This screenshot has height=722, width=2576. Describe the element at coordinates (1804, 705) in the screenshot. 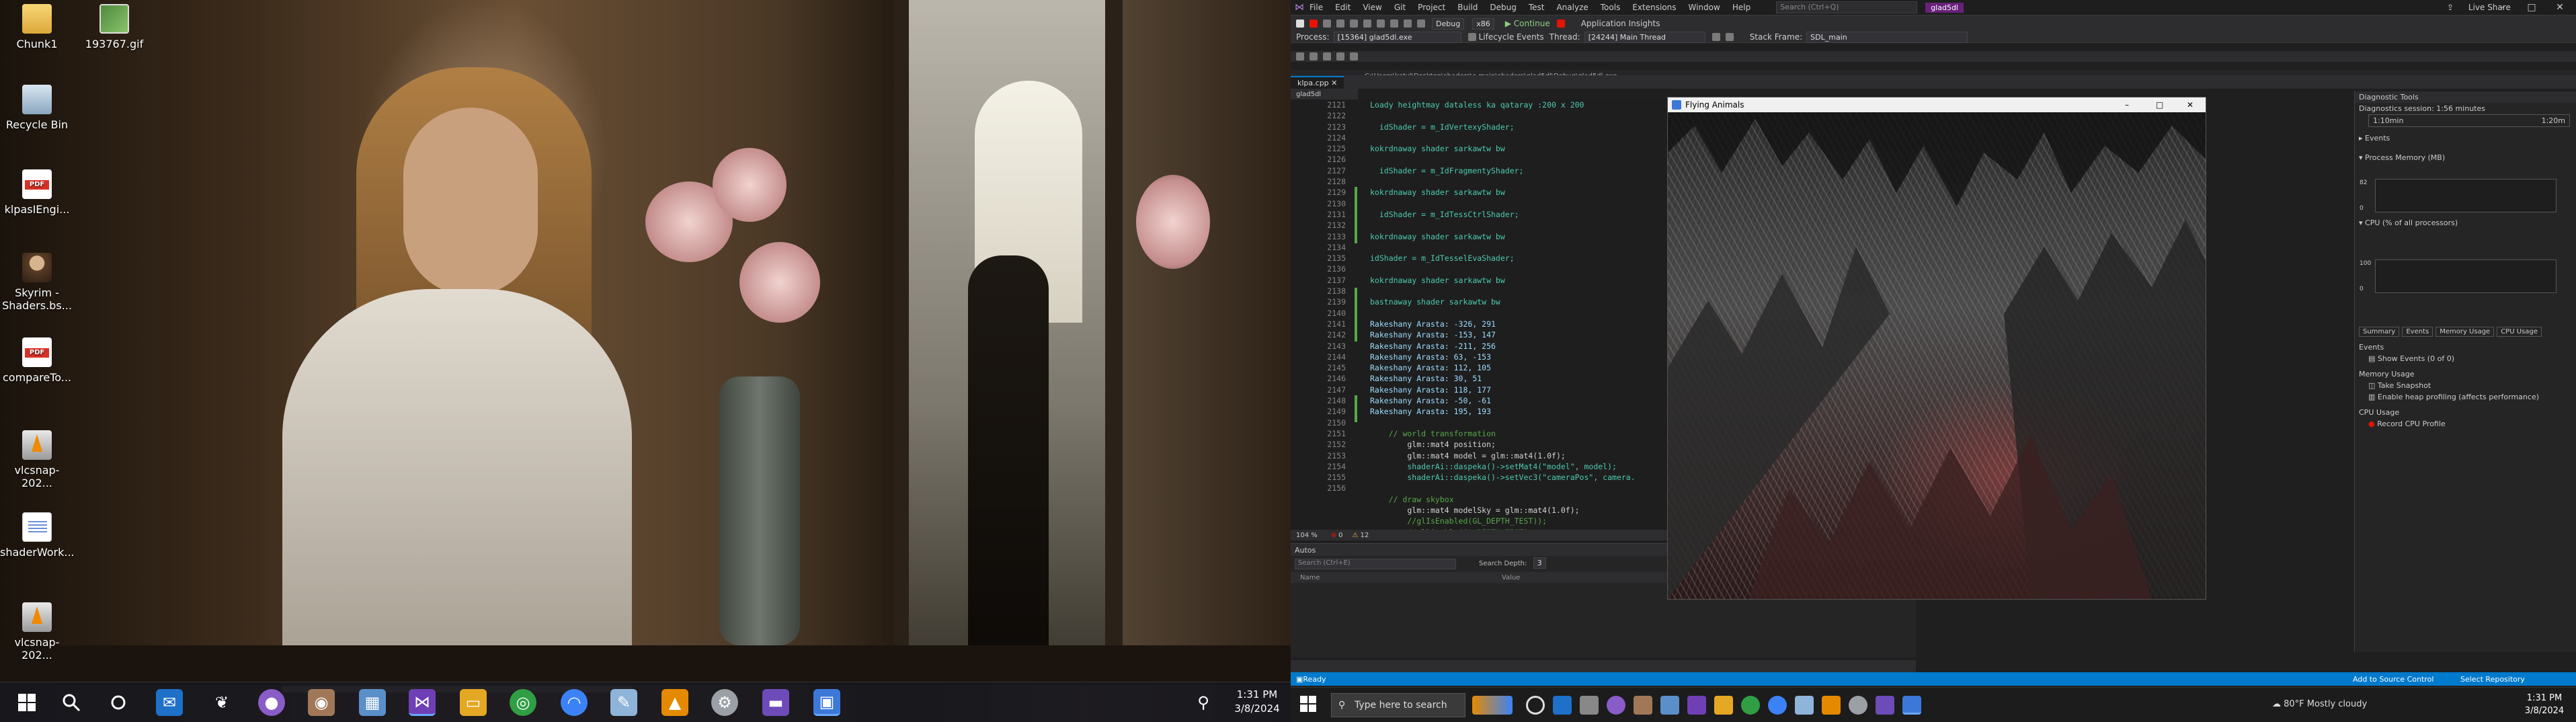

I see `taskbar-notes-right` at that location.